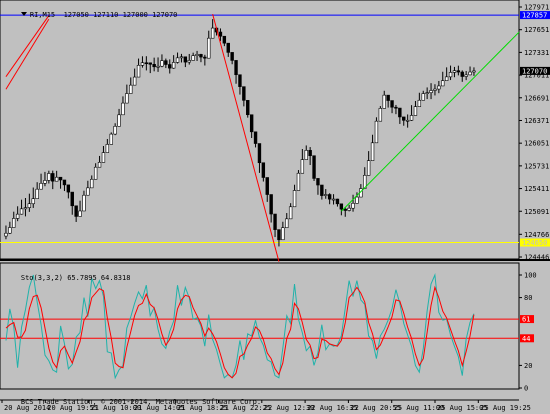  Describe the element at coordinates (526, 339) in the screenshot. I see `stochastic-level-tag-text: 44` at that location.